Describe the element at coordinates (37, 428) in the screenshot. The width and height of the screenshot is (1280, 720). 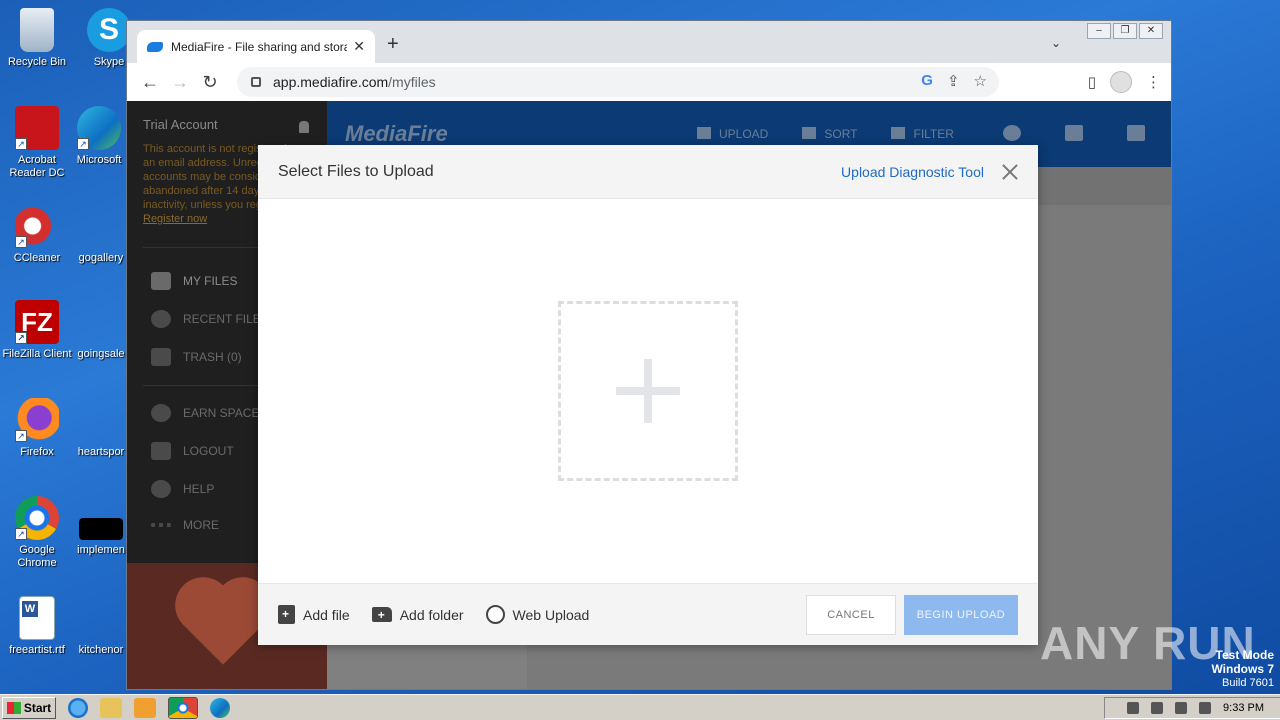
I see `desktop-icon-firefox: ↗ Firefox` at that location.